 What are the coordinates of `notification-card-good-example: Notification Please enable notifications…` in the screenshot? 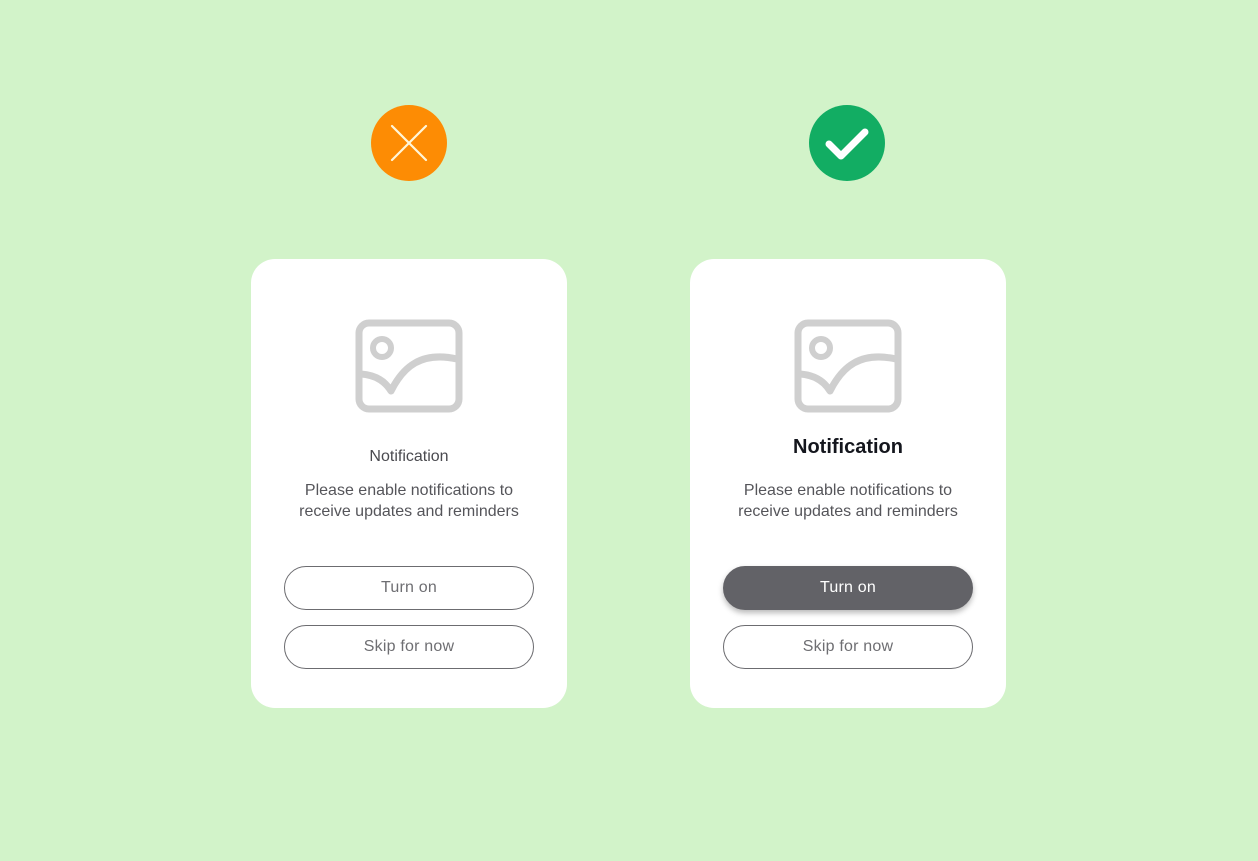 It's located at (848, 483).